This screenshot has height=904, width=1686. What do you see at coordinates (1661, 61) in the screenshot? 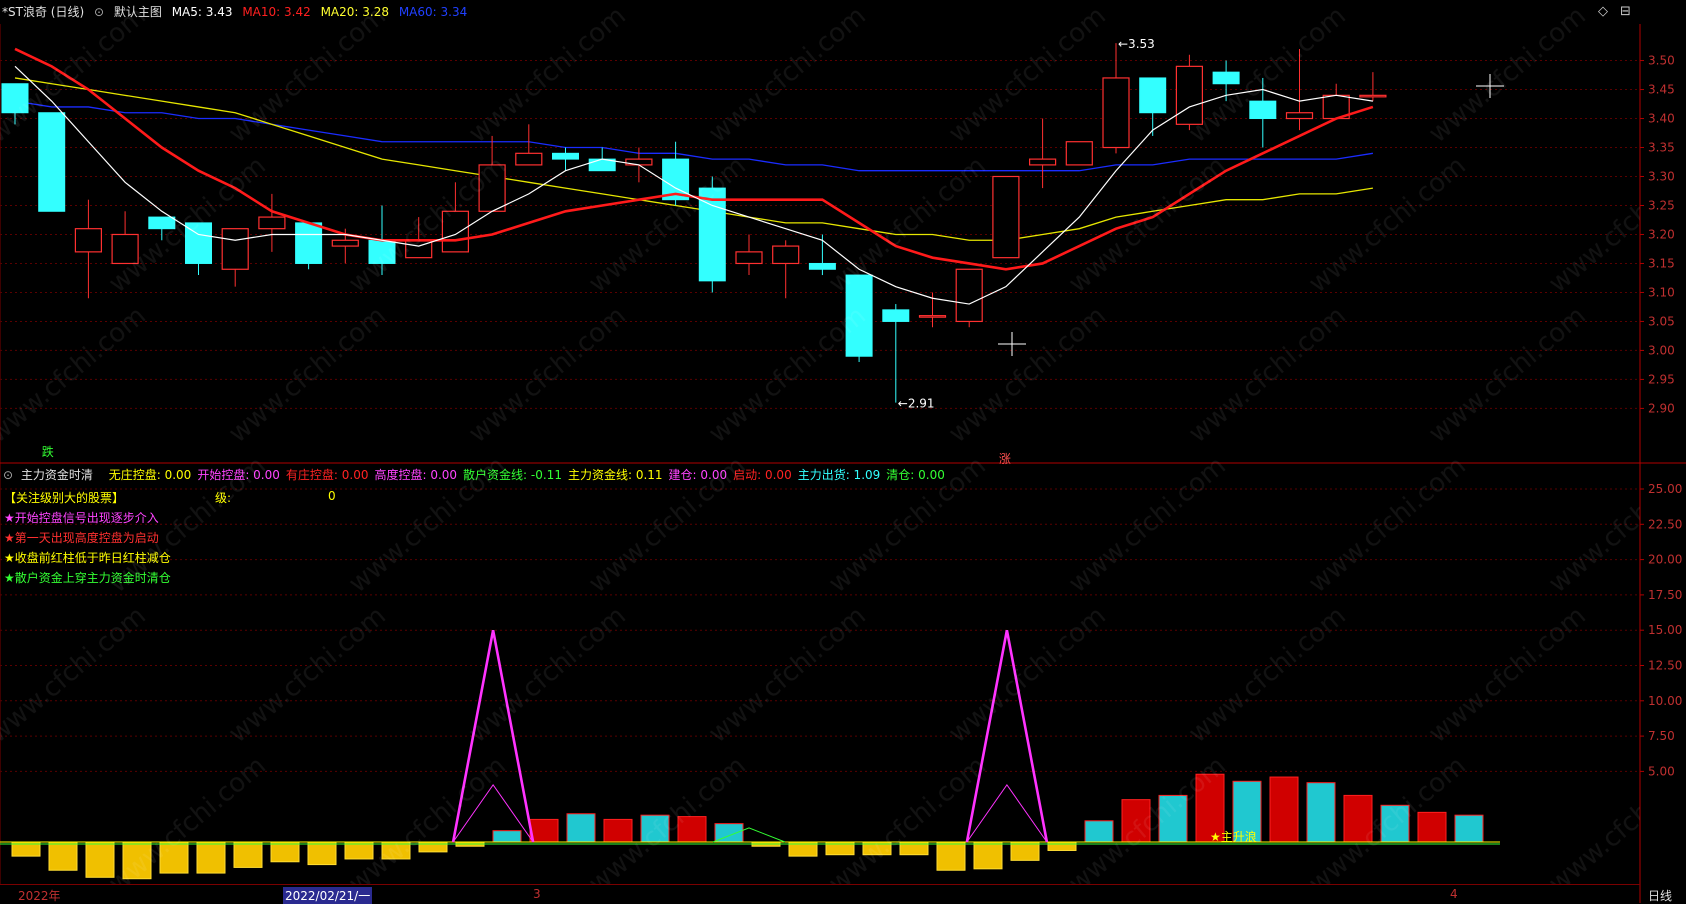
I see `price-tick-label: 3.50` at bounding box center [1661, 61].